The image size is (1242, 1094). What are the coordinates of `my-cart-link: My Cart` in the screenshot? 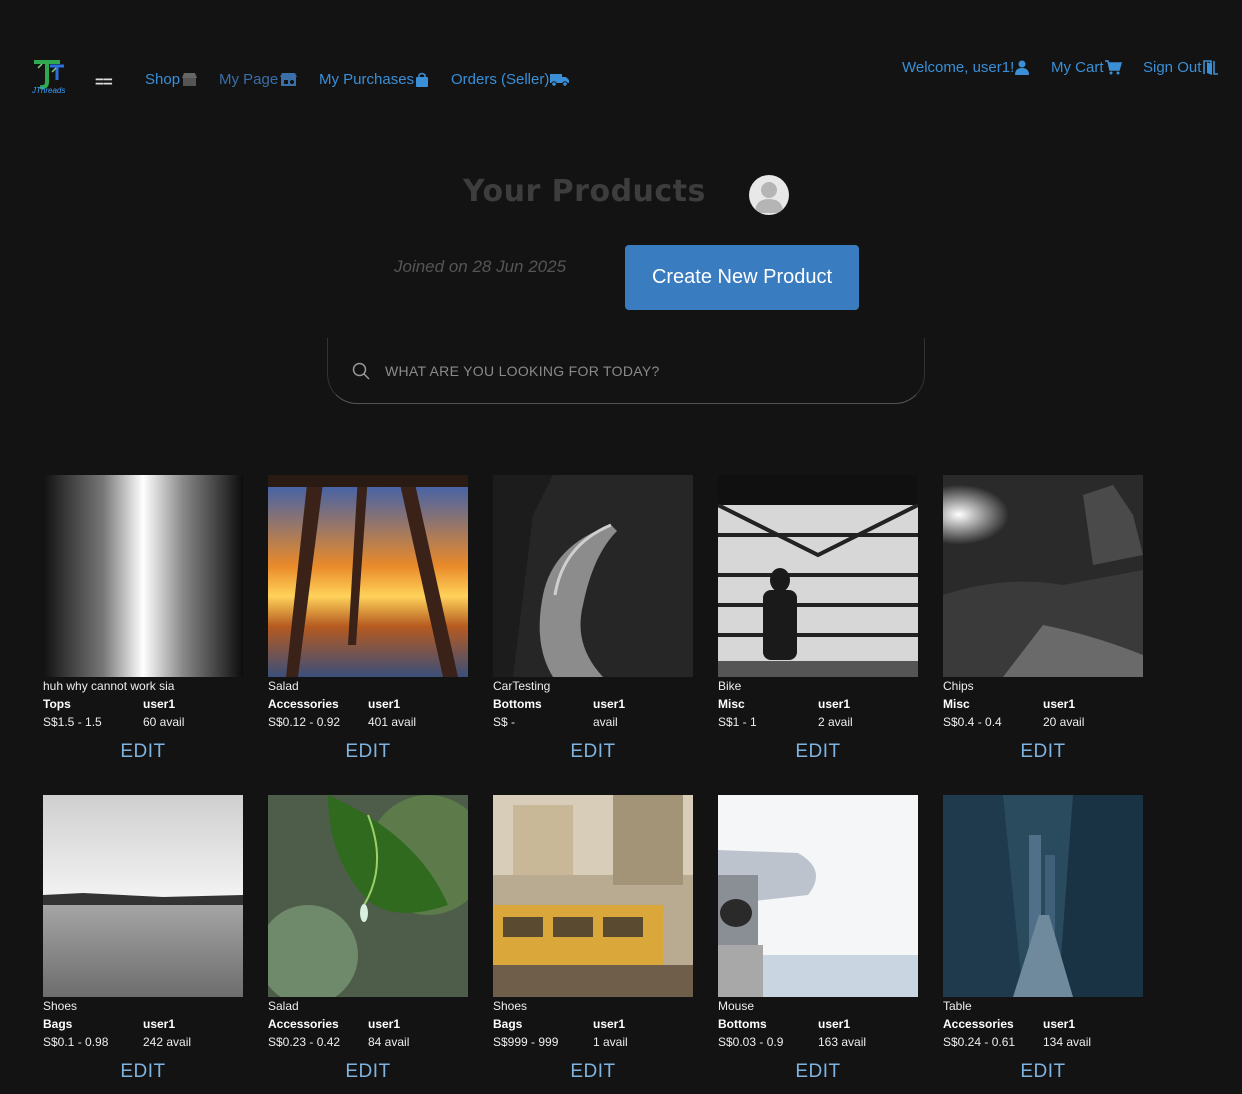 It's located at (1086, 67).